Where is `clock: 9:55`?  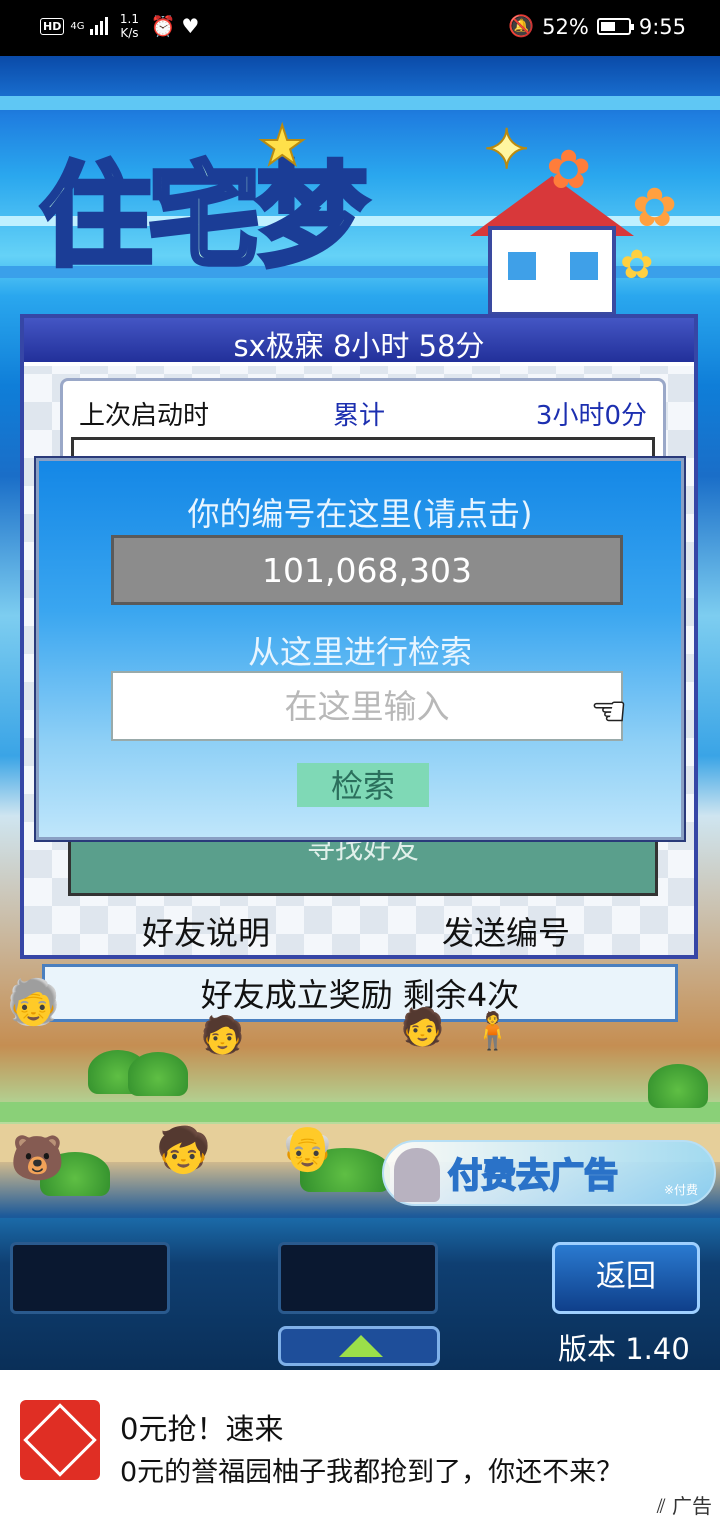
clock: 9:55 is located at coordinates (662, 26).